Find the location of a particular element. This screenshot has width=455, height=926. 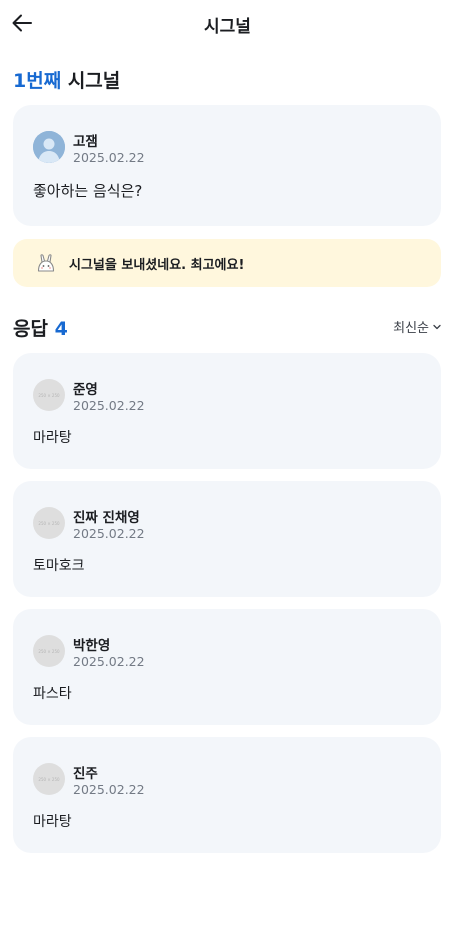

sort-label: 최신순 is located at coordinates (411, 328).